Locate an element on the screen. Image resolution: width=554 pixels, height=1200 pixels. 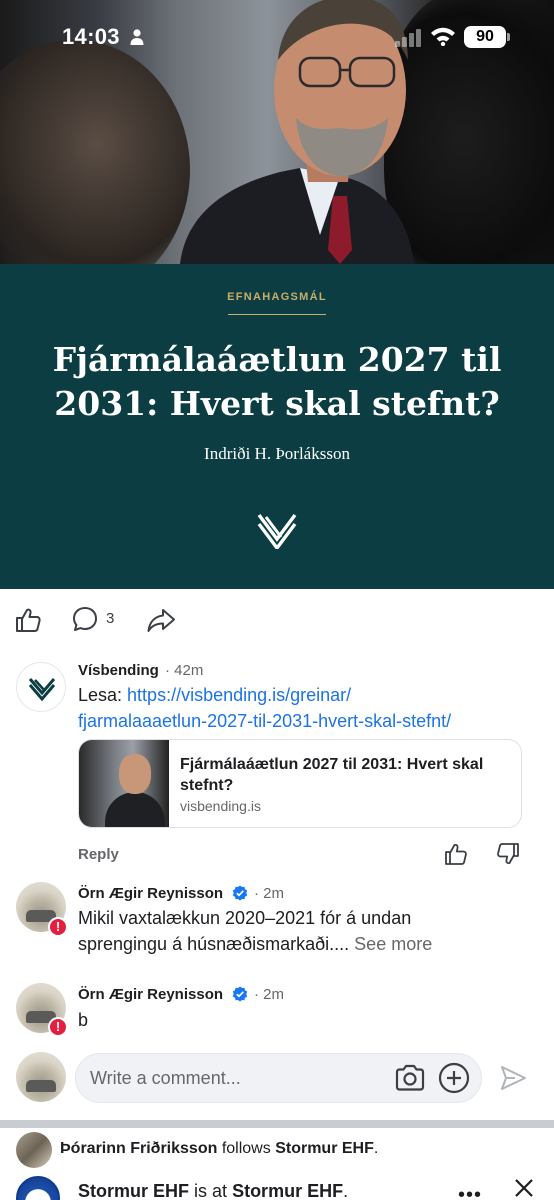
close-icon is located at coordinates (524, 1188).